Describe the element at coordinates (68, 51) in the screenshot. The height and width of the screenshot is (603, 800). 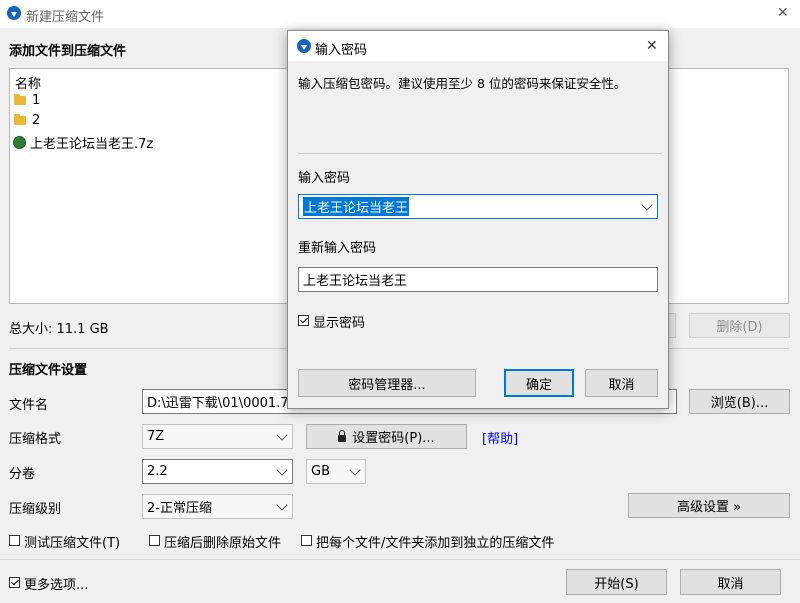
I see `add-section-title: 添加文件到压缩文件` at that location.